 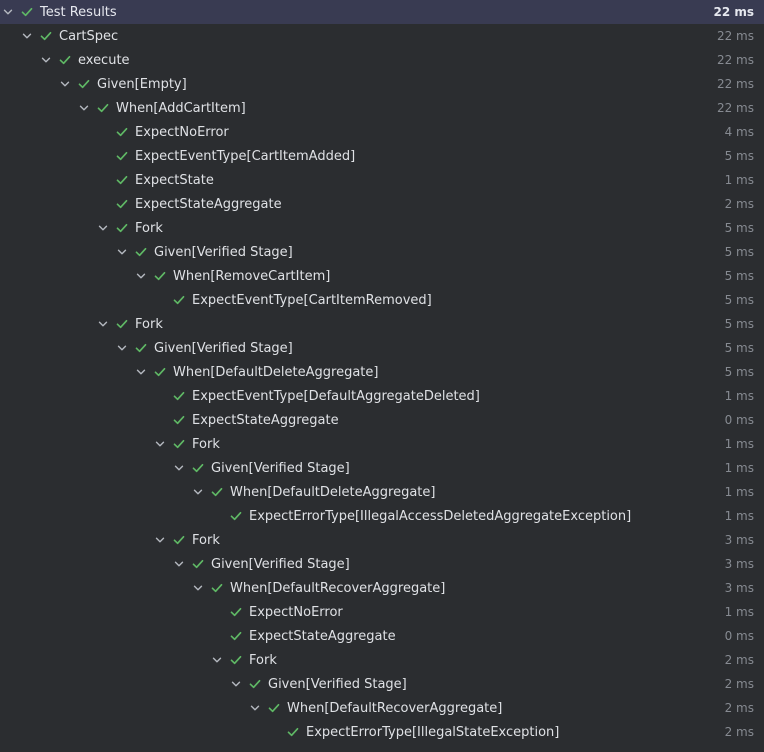 I want to click on test-duration: 3 ms, so click(x=739, y=540).